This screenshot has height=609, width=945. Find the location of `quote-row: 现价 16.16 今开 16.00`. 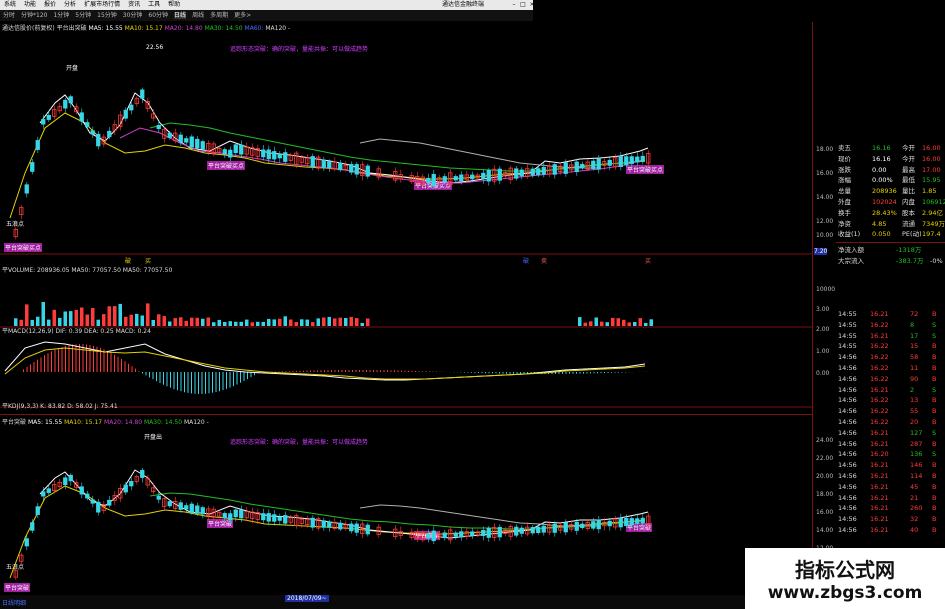

quote-row: 现价 16.16 今开 16.00 is located at coordinates (889, 158).